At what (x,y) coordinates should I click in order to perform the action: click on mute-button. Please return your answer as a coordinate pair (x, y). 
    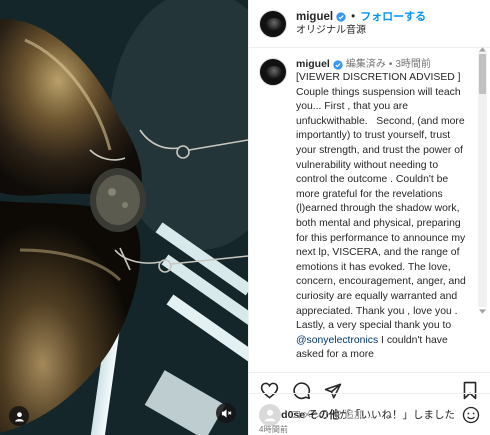
    Looking at the image, I should click on (226, 413).